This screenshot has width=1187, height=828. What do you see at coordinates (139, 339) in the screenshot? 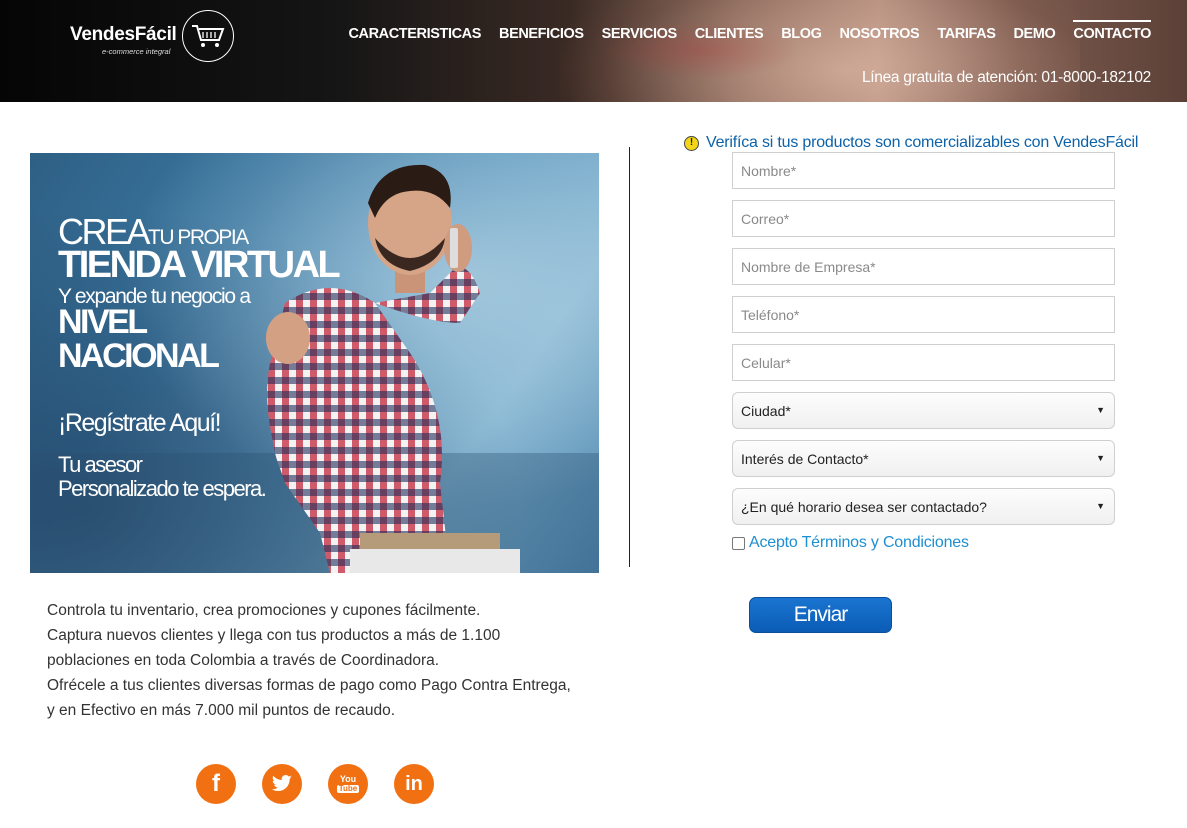
I see `hero-headline-nivel: NIVEL NACIONAL` at bounding box center [139, 339].